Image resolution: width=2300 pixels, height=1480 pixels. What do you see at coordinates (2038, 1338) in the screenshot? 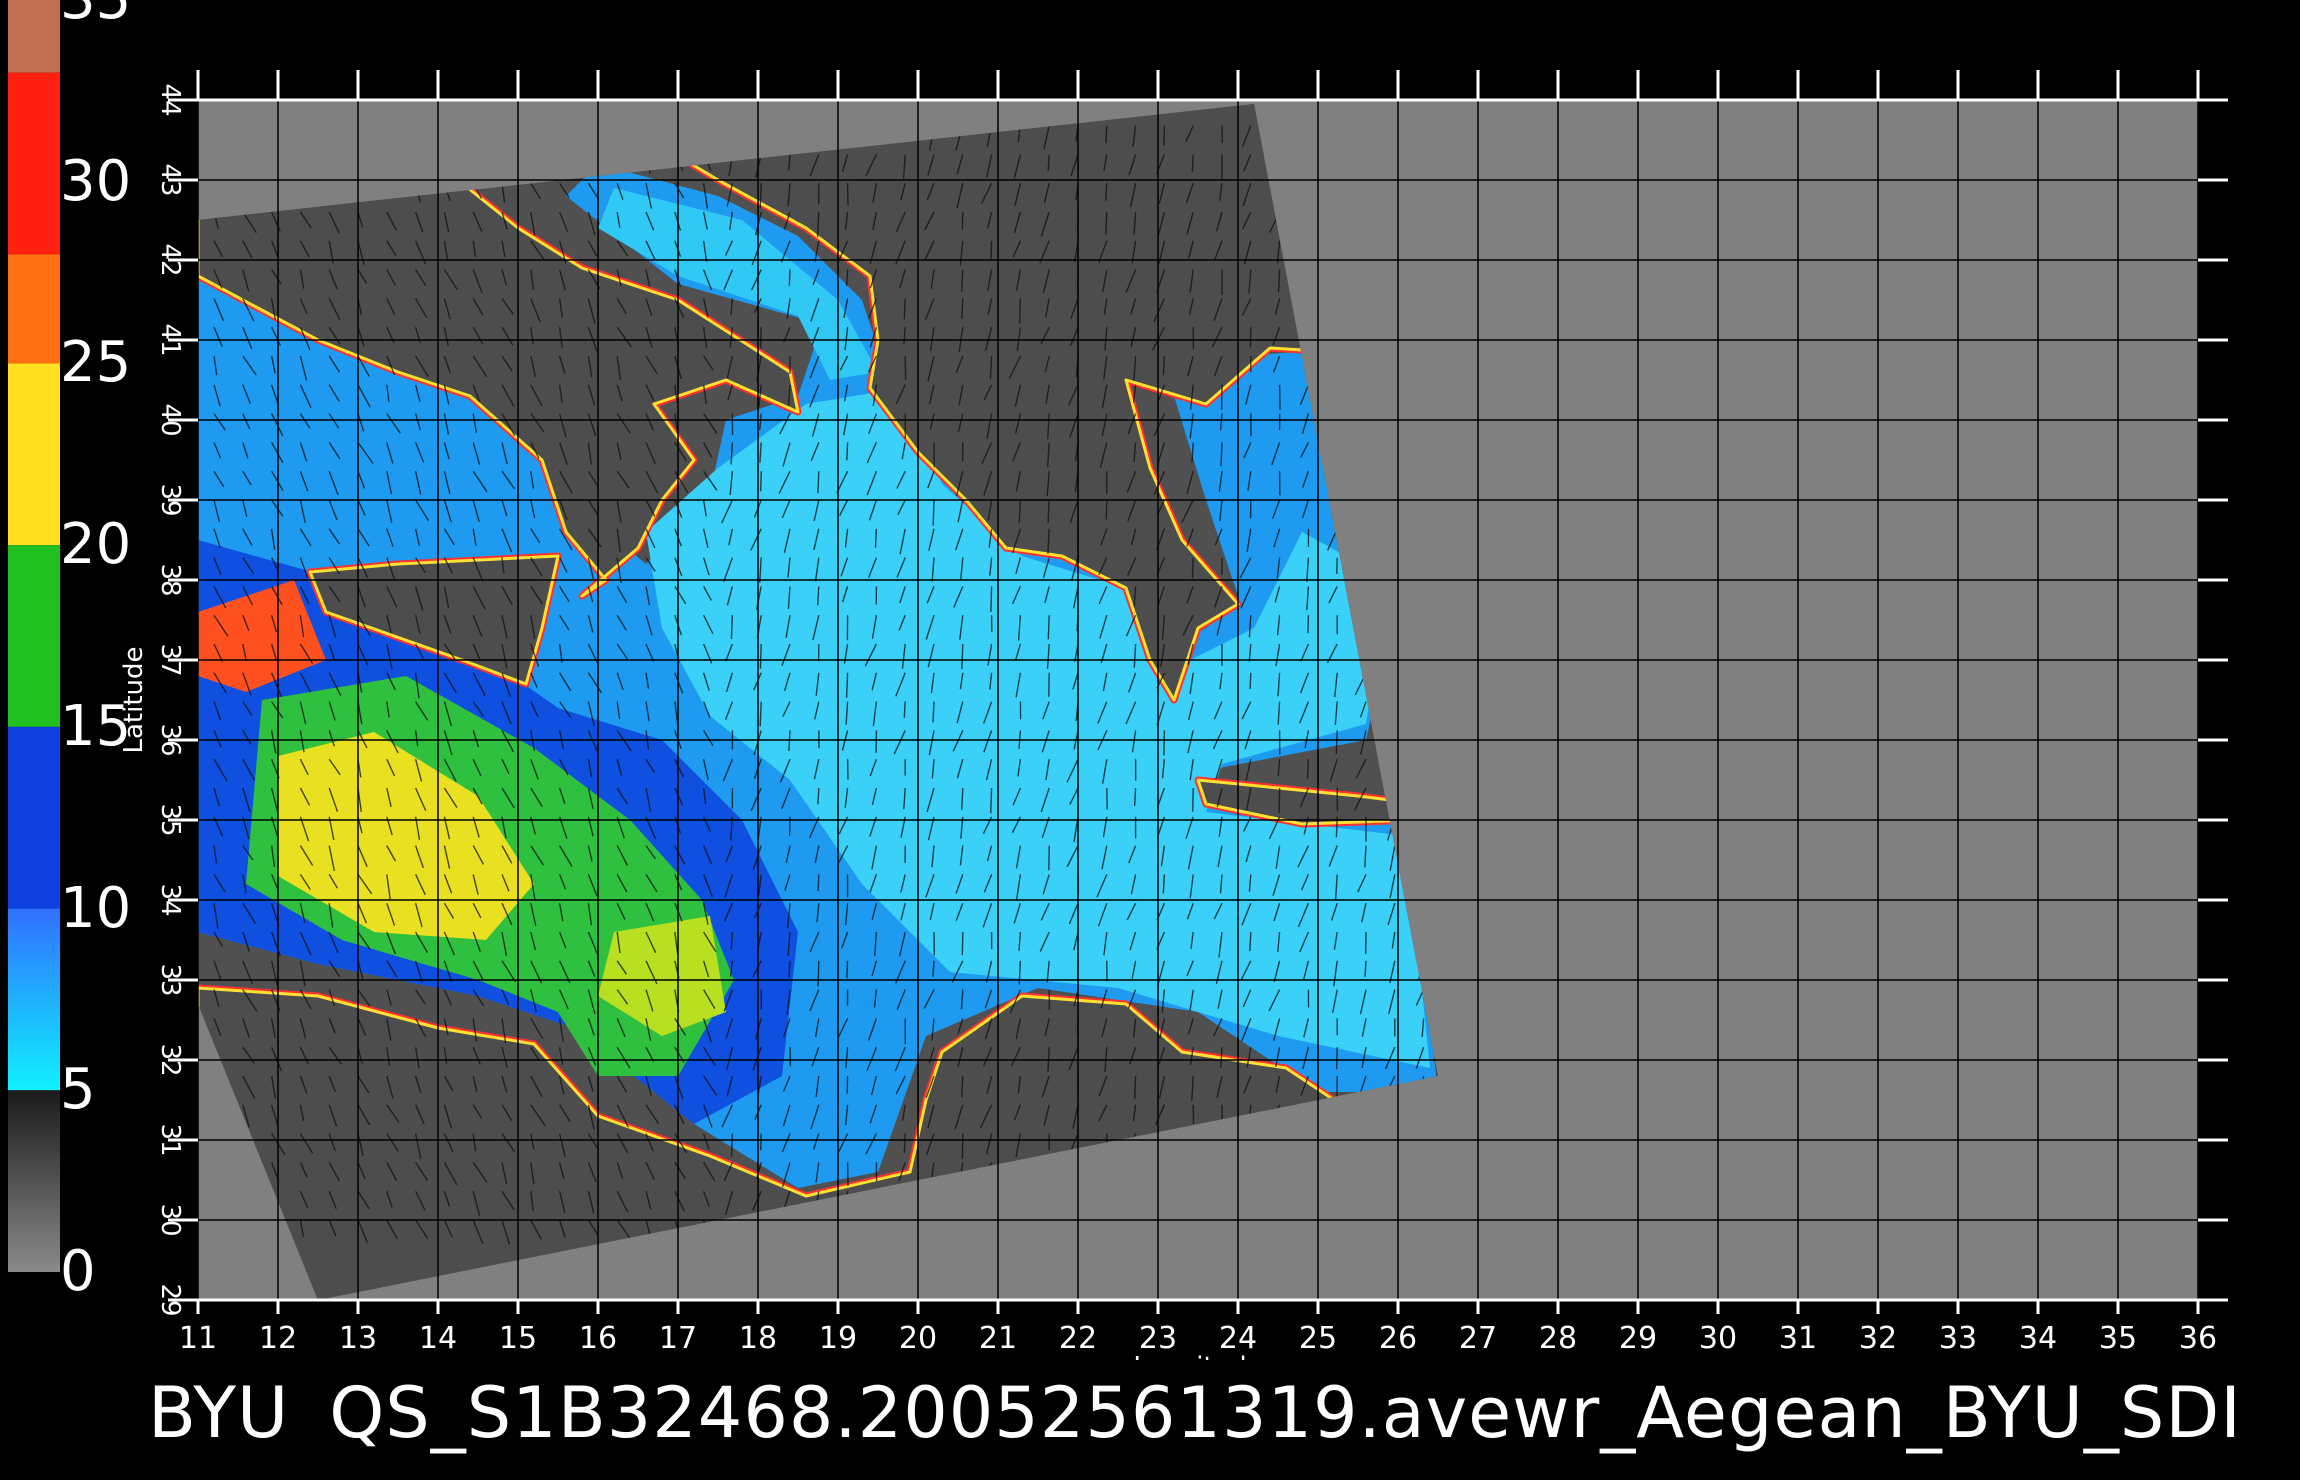
I see `longitude-tick-label: 34` at bounding box center [2038, 1338].